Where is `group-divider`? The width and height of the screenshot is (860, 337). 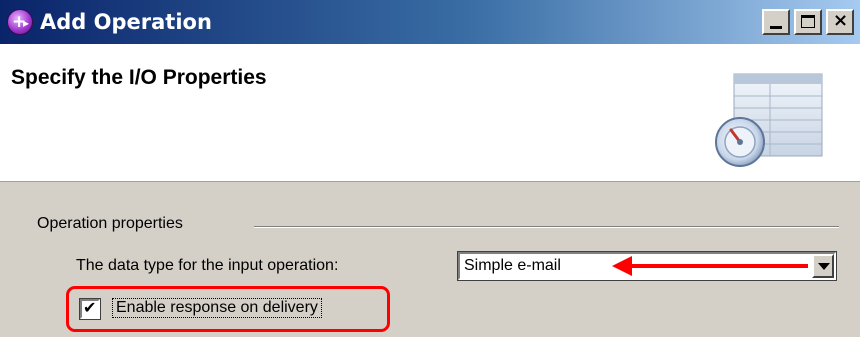 group-divider is located at coordinates (546, 227).